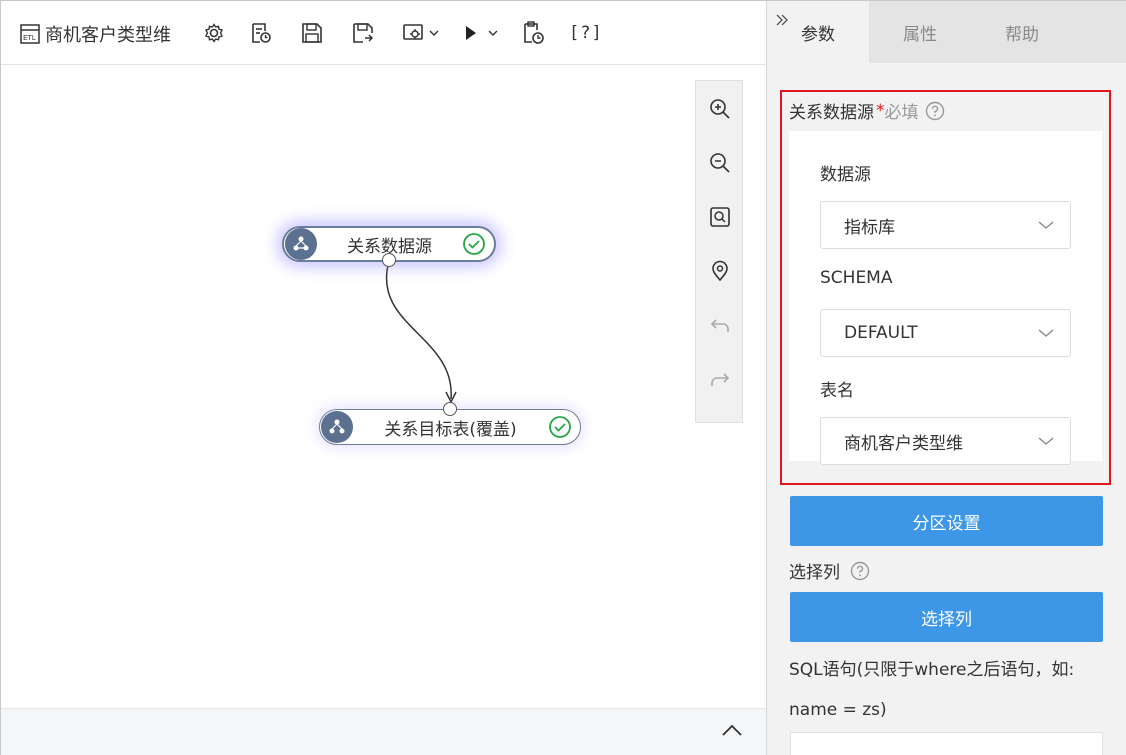  What do you see at coordinates (108, 35) in the screenshot?
I see `job-title-text: 商机客户类型维` at bounding box center [108, 35].